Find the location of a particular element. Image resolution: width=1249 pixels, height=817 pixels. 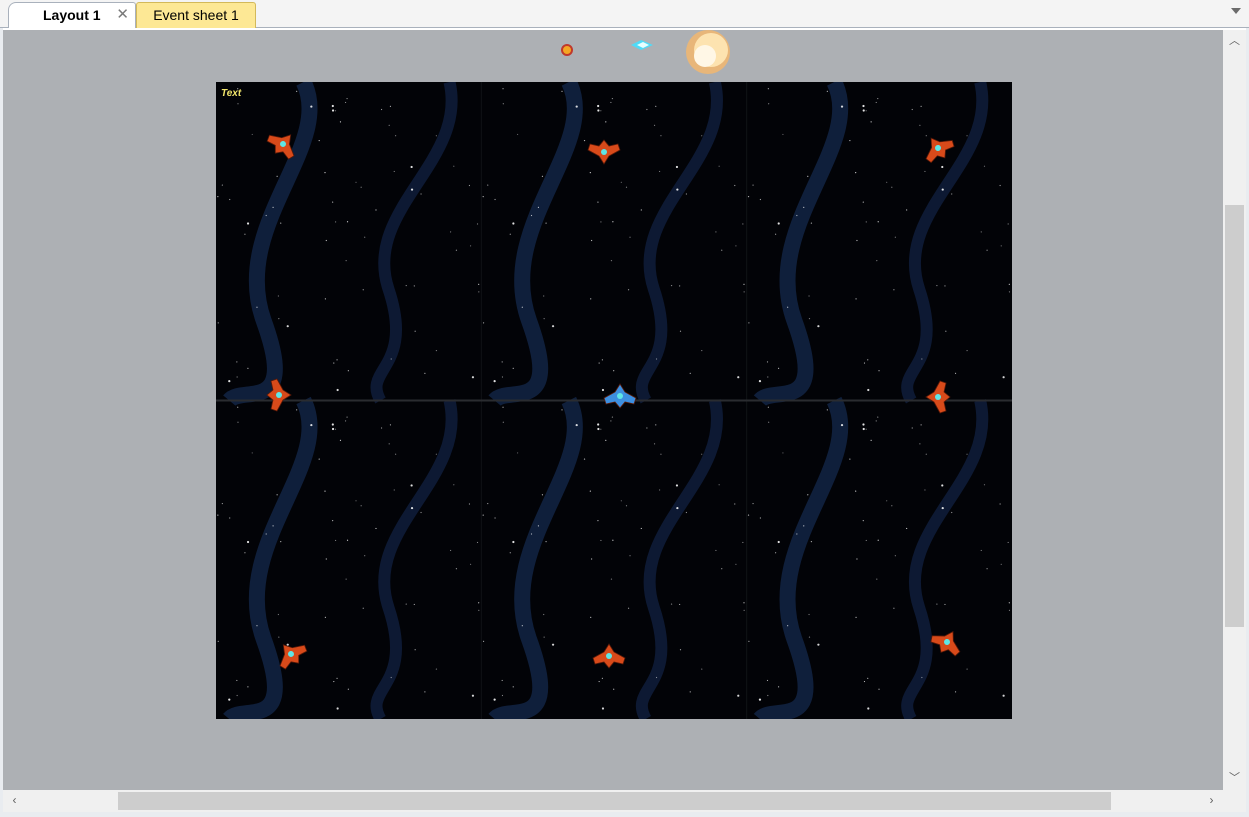

vertical-scrollbar: ︿ ﹀ is located at coordinates (1234, 410).